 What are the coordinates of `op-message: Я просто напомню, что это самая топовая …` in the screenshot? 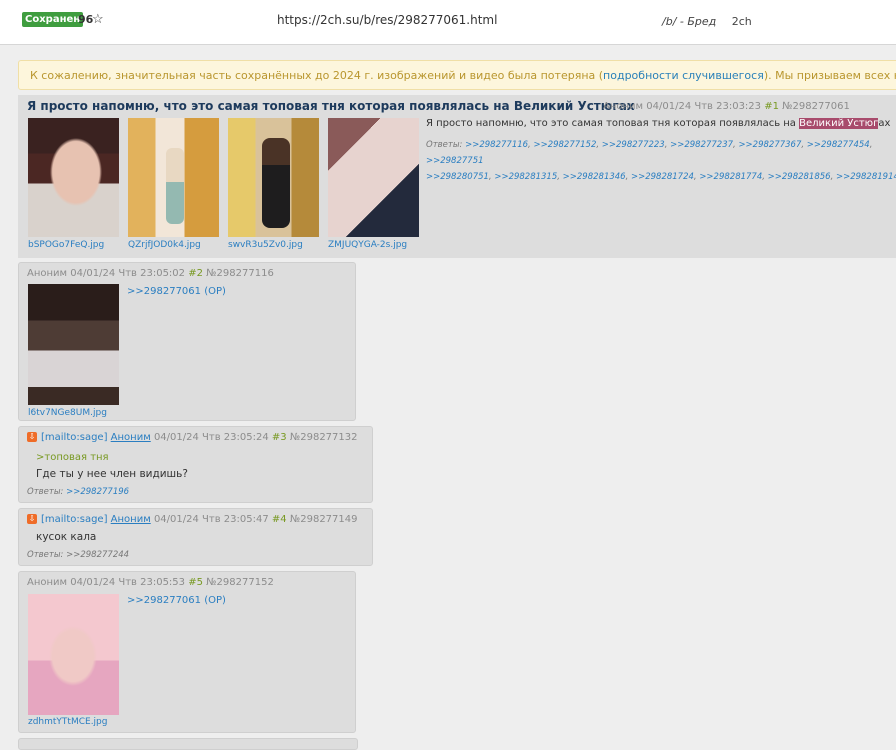 It's located at (661, 123).